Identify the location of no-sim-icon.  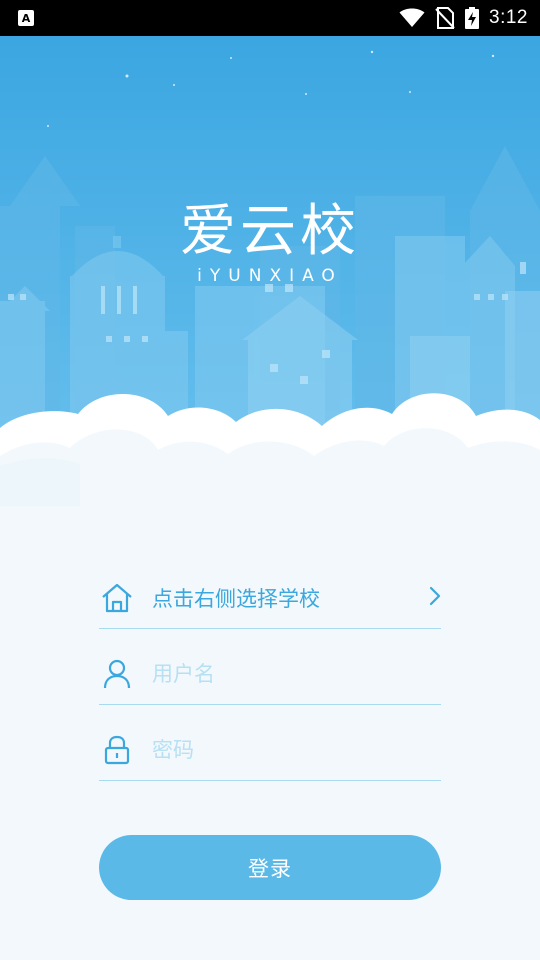
(445, 18).